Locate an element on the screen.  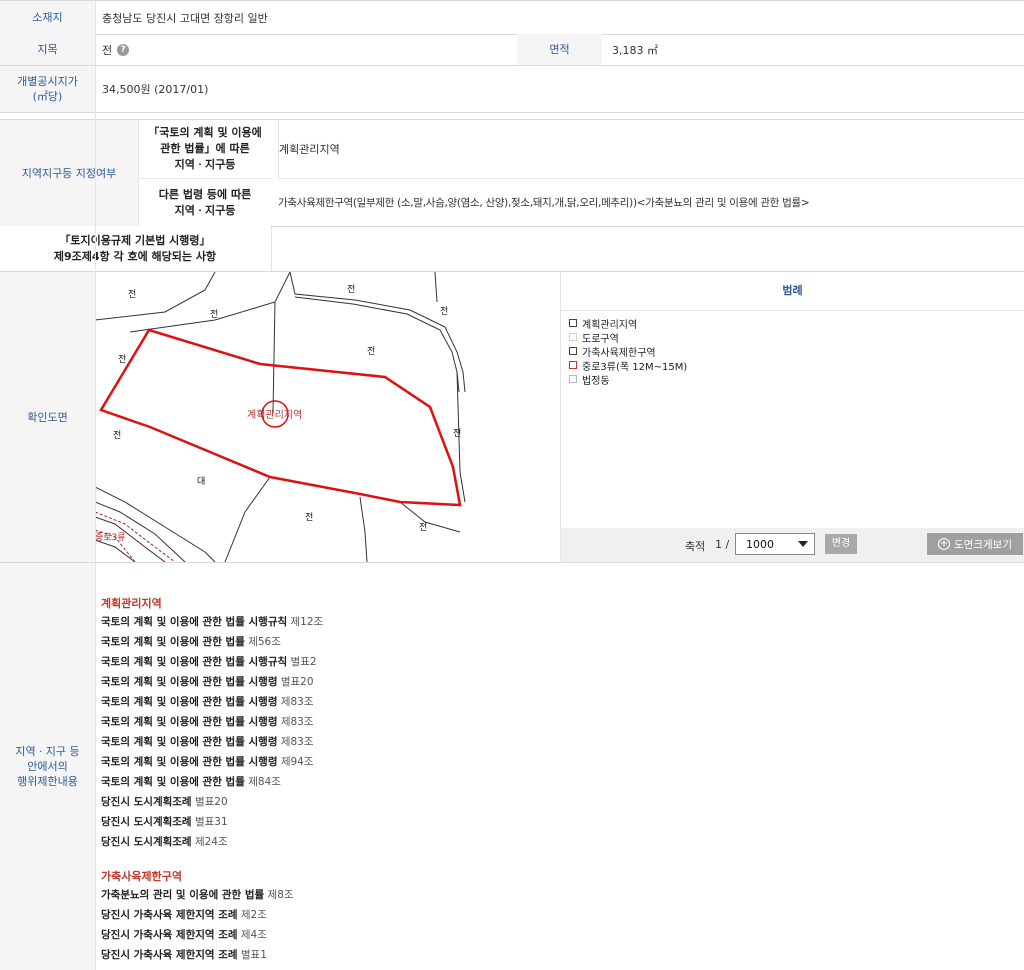
restrictions-label-line2: 안에서의 is located at coordinates (47, 766).